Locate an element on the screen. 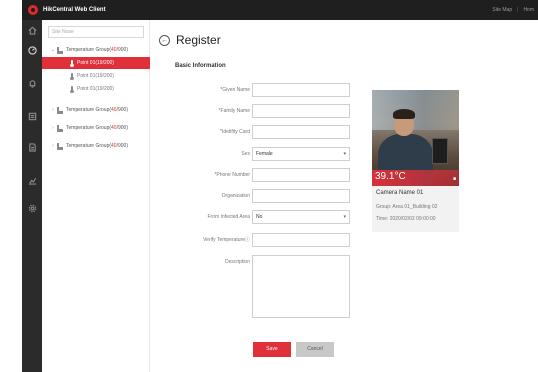 The image size is (538, 372). top-links: Site Map | Hom is located at coordinates (515, 10).